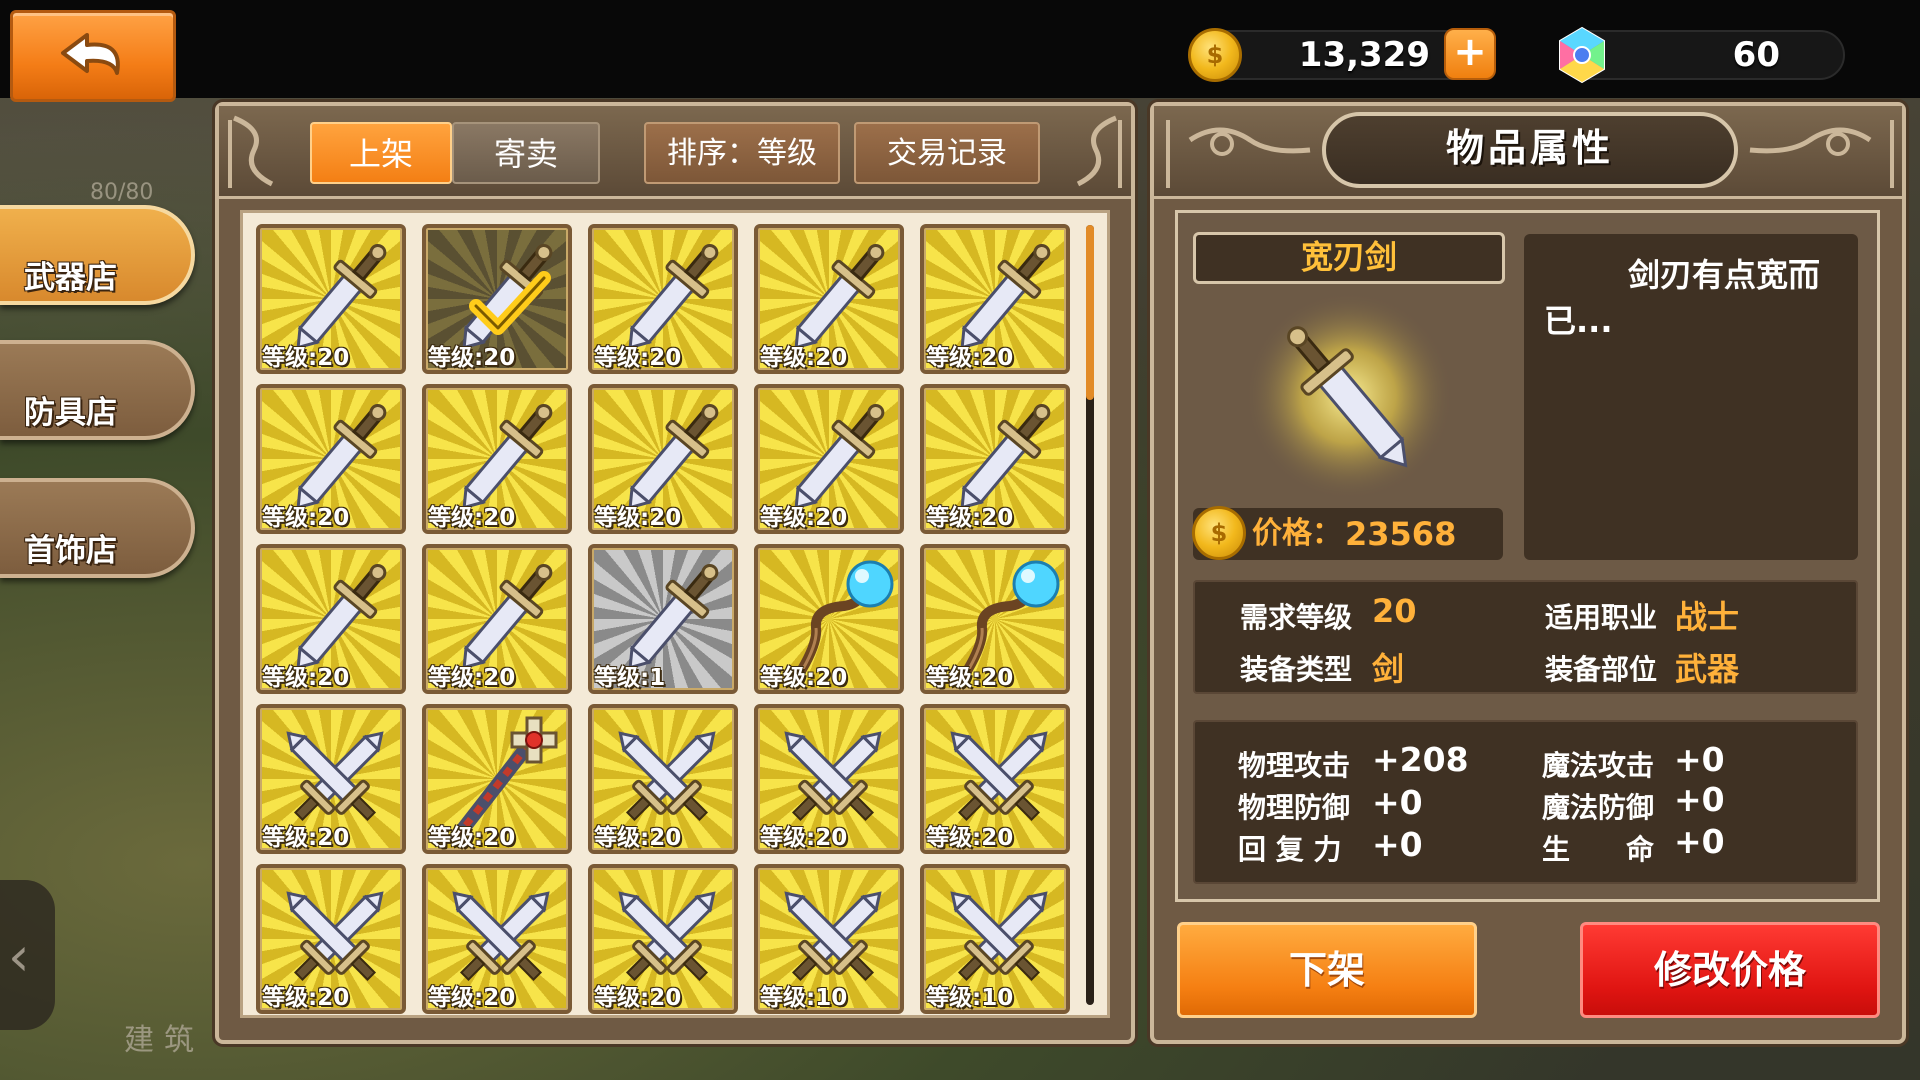 Image resolution: width=1920 pixels, height=1080 pixels. Describe the element at coordinates (1388, 669) in the screenshot. I see `type-value: 剑` at that location.